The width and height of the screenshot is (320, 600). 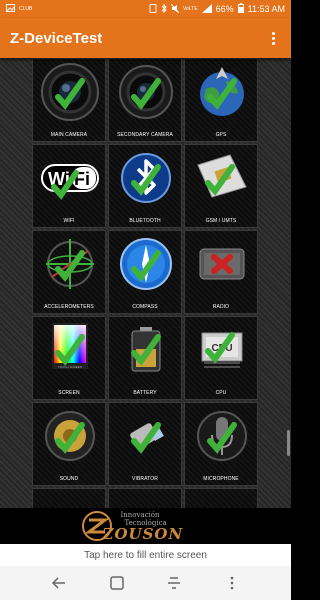 I want to click on accelerometer-icon, so click(x=70, y=264).